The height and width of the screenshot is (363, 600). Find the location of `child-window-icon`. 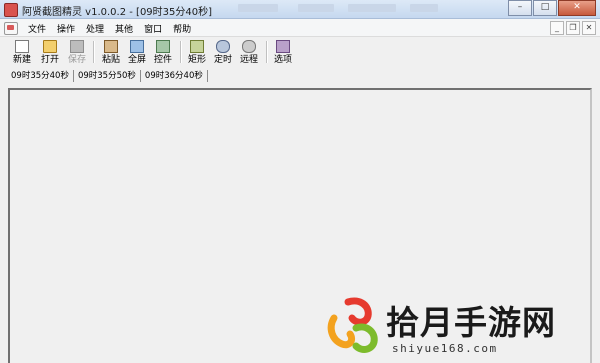

child-window-icon is located at coordinates (11, 28).